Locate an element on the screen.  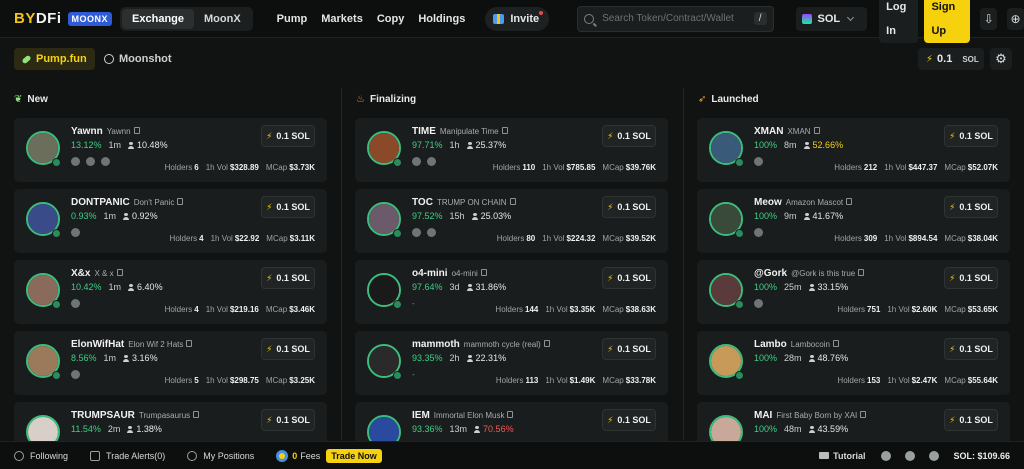
top-holders: 52.66% is located at coordinates (823, 145).